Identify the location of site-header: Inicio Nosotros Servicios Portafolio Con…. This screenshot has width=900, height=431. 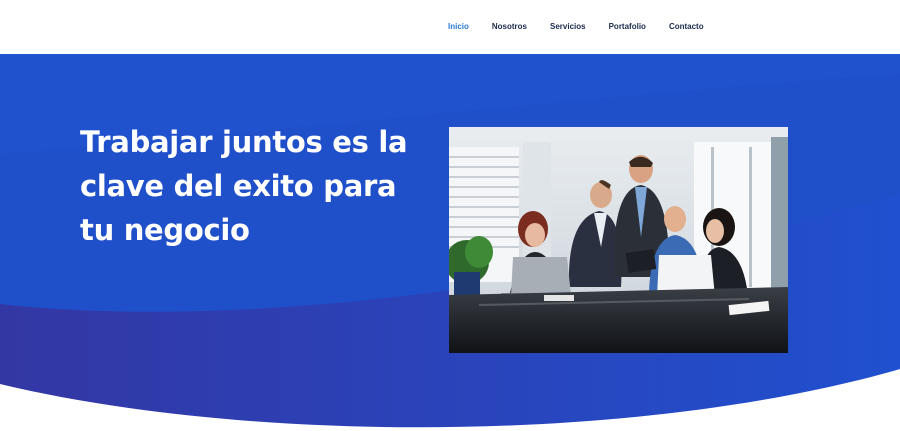
(450, 27).